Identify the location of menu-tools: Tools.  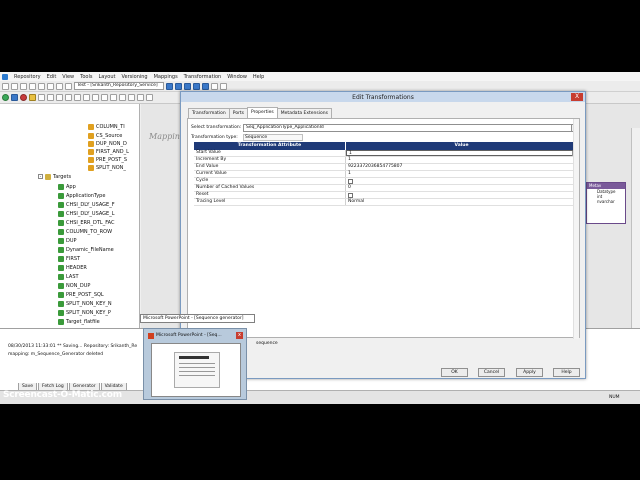
(86, 77).